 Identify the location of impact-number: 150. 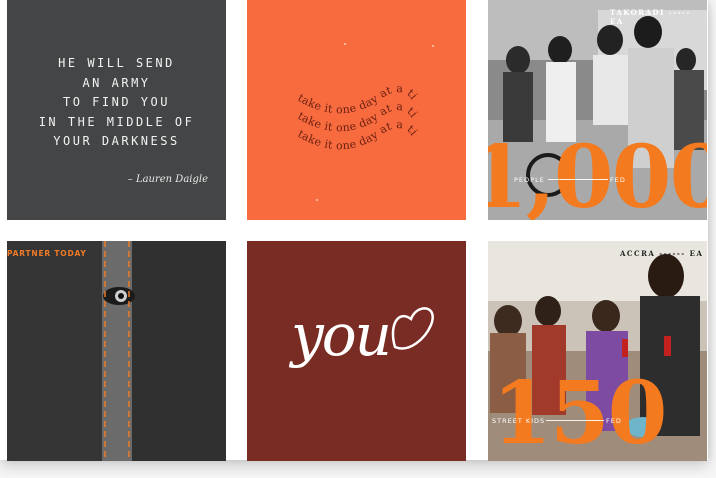
(580, 412).